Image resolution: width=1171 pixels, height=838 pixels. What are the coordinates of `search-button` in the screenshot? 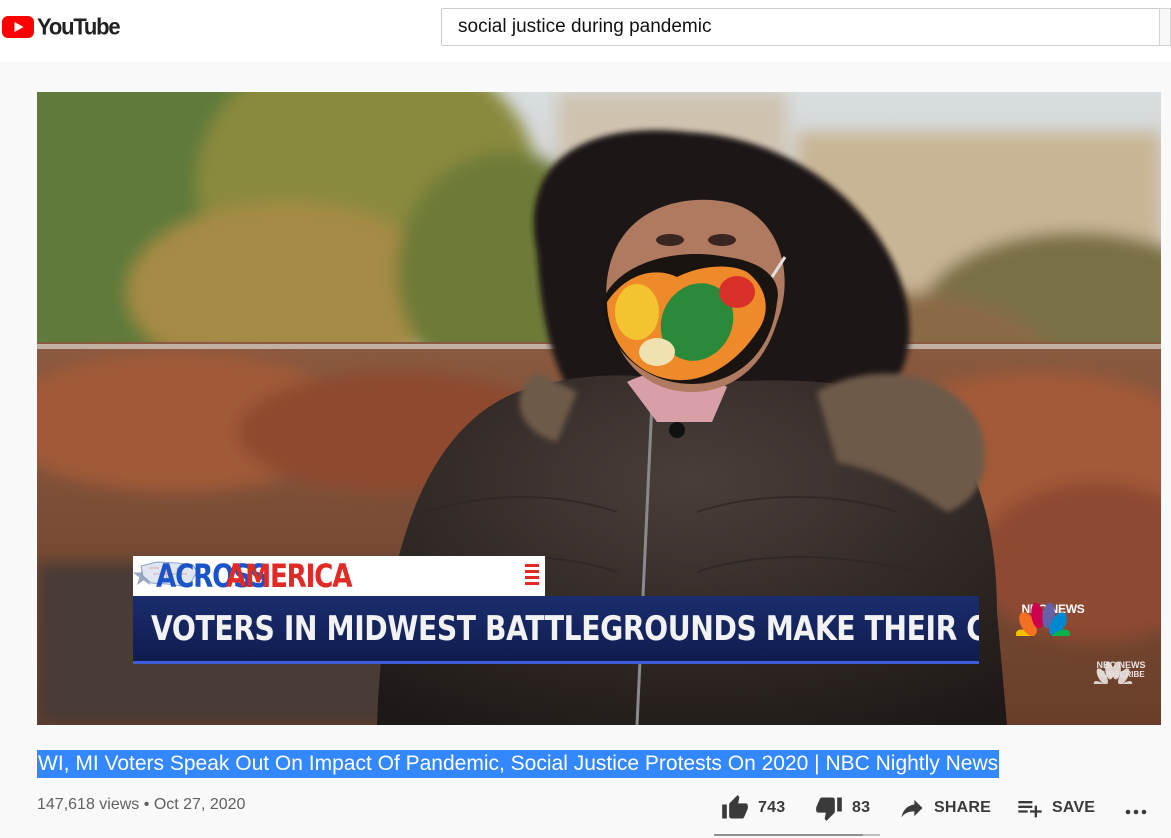 It's located at (1165, 27).